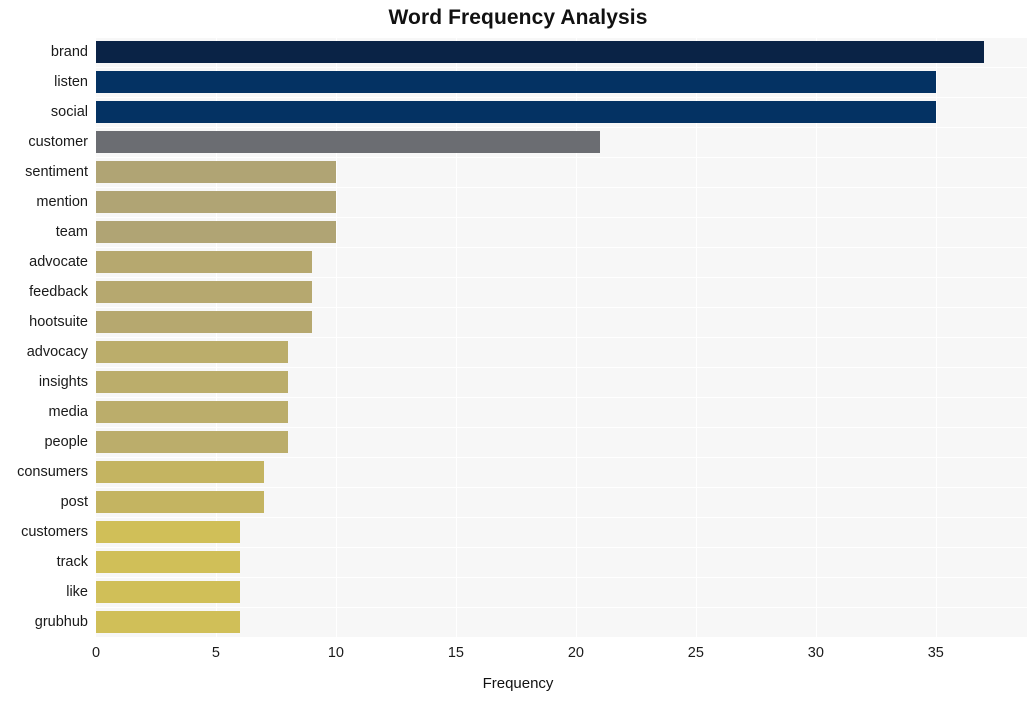 This screenshot has width=1036, height=701. What do you see at coordinates (74, 502) in the screenshot?
I see `y-axis-tick-label: post` at bounding box center [74, 502].